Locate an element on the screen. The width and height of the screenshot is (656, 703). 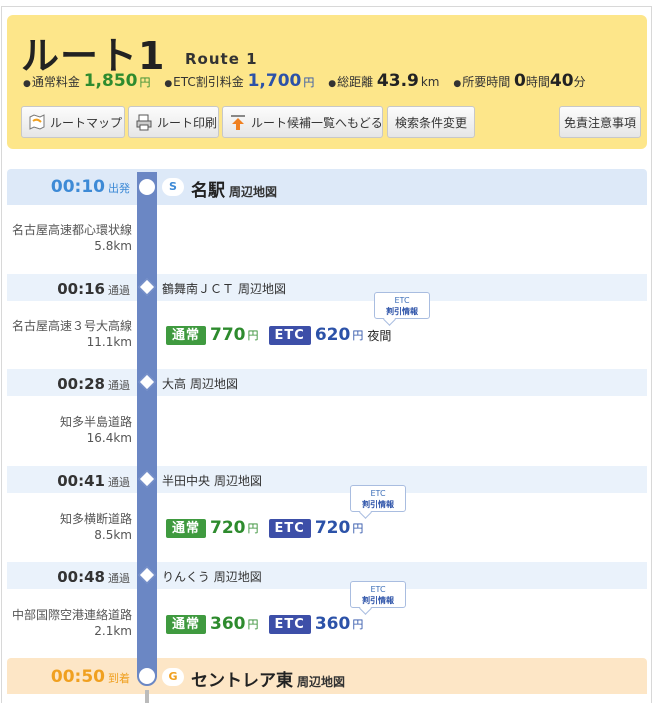
arrival-time: 00:50 到着 is located at coordinates (90, 677).